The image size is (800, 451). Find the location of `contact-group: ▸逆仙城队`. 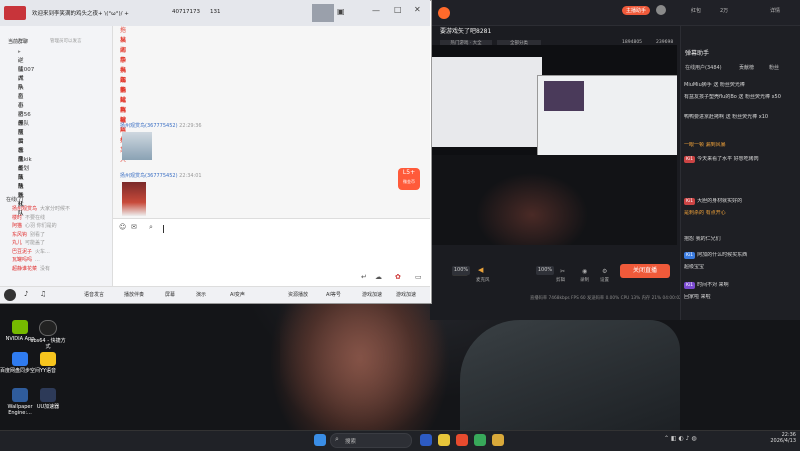

contact-group: ▸逆仙城队 is located at coordinates (21, 69).